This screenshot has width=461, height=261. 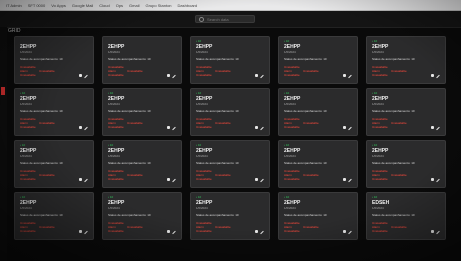 I want to click on bookmark-item: IT Admin, so click(x=14, y=5).